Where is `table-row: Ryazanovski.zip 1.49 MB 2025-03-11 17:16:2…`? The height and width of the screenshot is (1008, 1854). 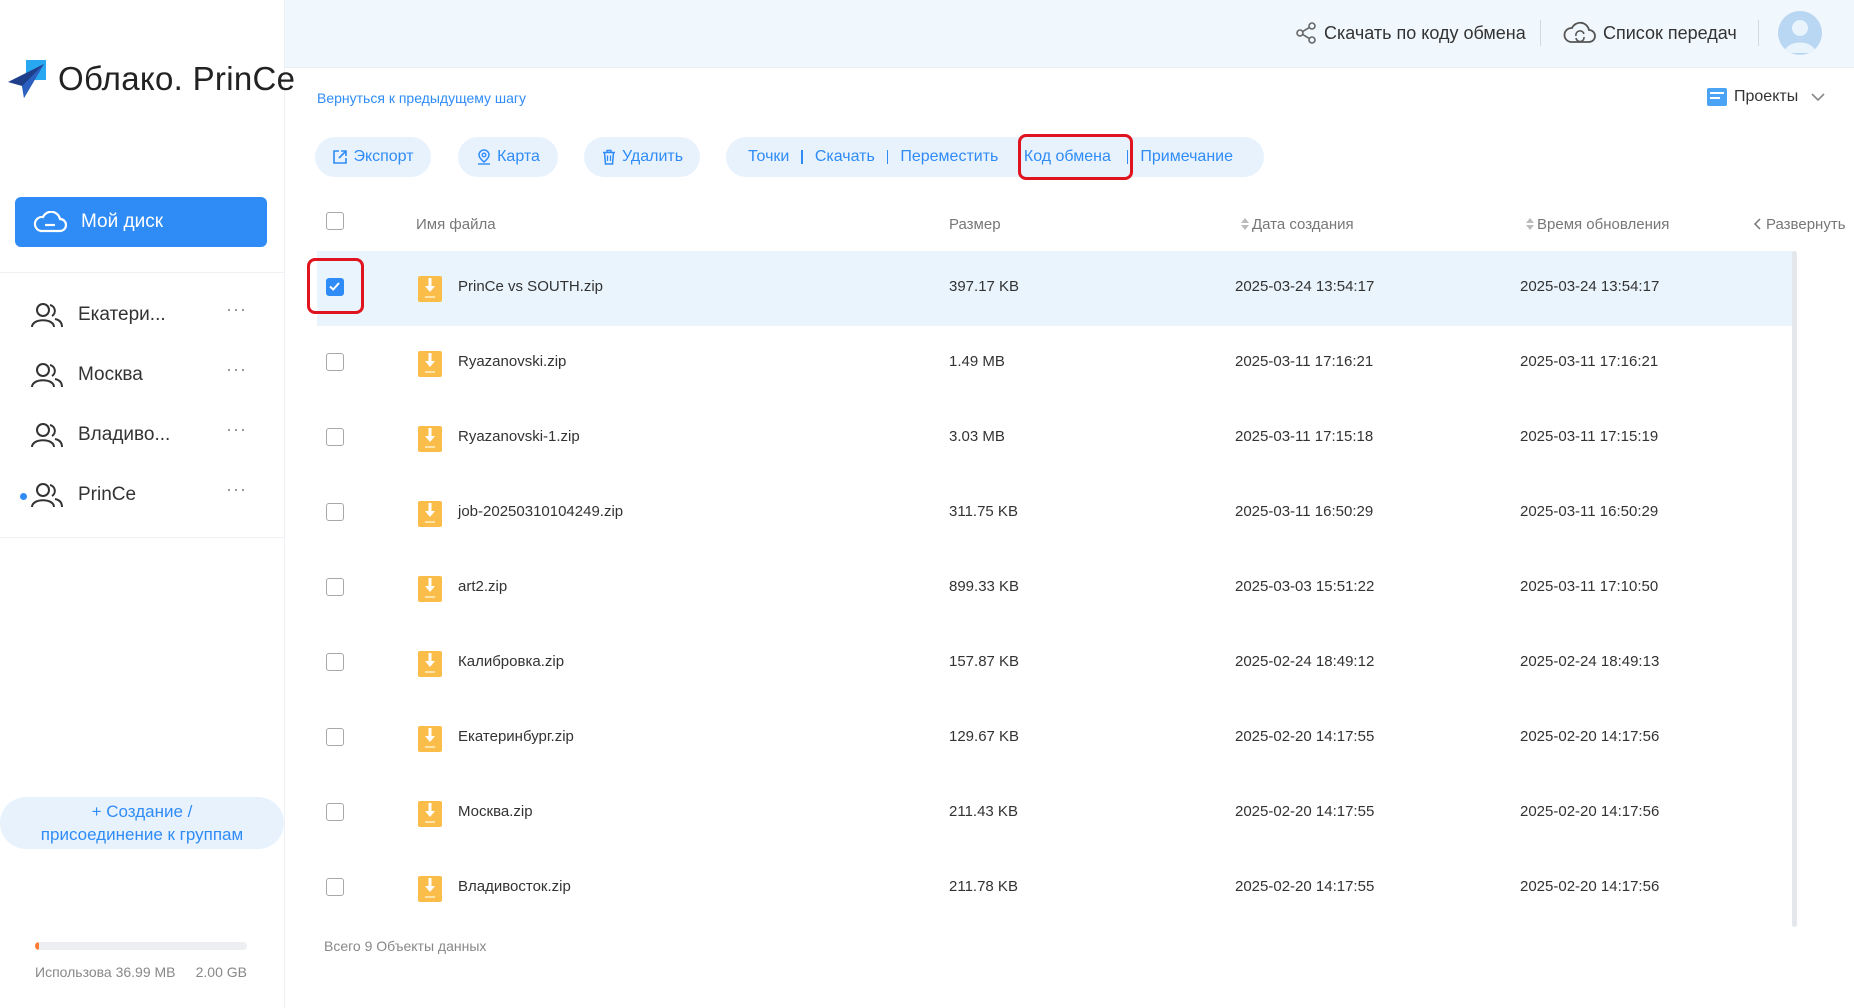
table-row: Ryazanovski.zip 1.49 MB 2025-03-11 17:16:2… is located at coordinates (1055, 363).